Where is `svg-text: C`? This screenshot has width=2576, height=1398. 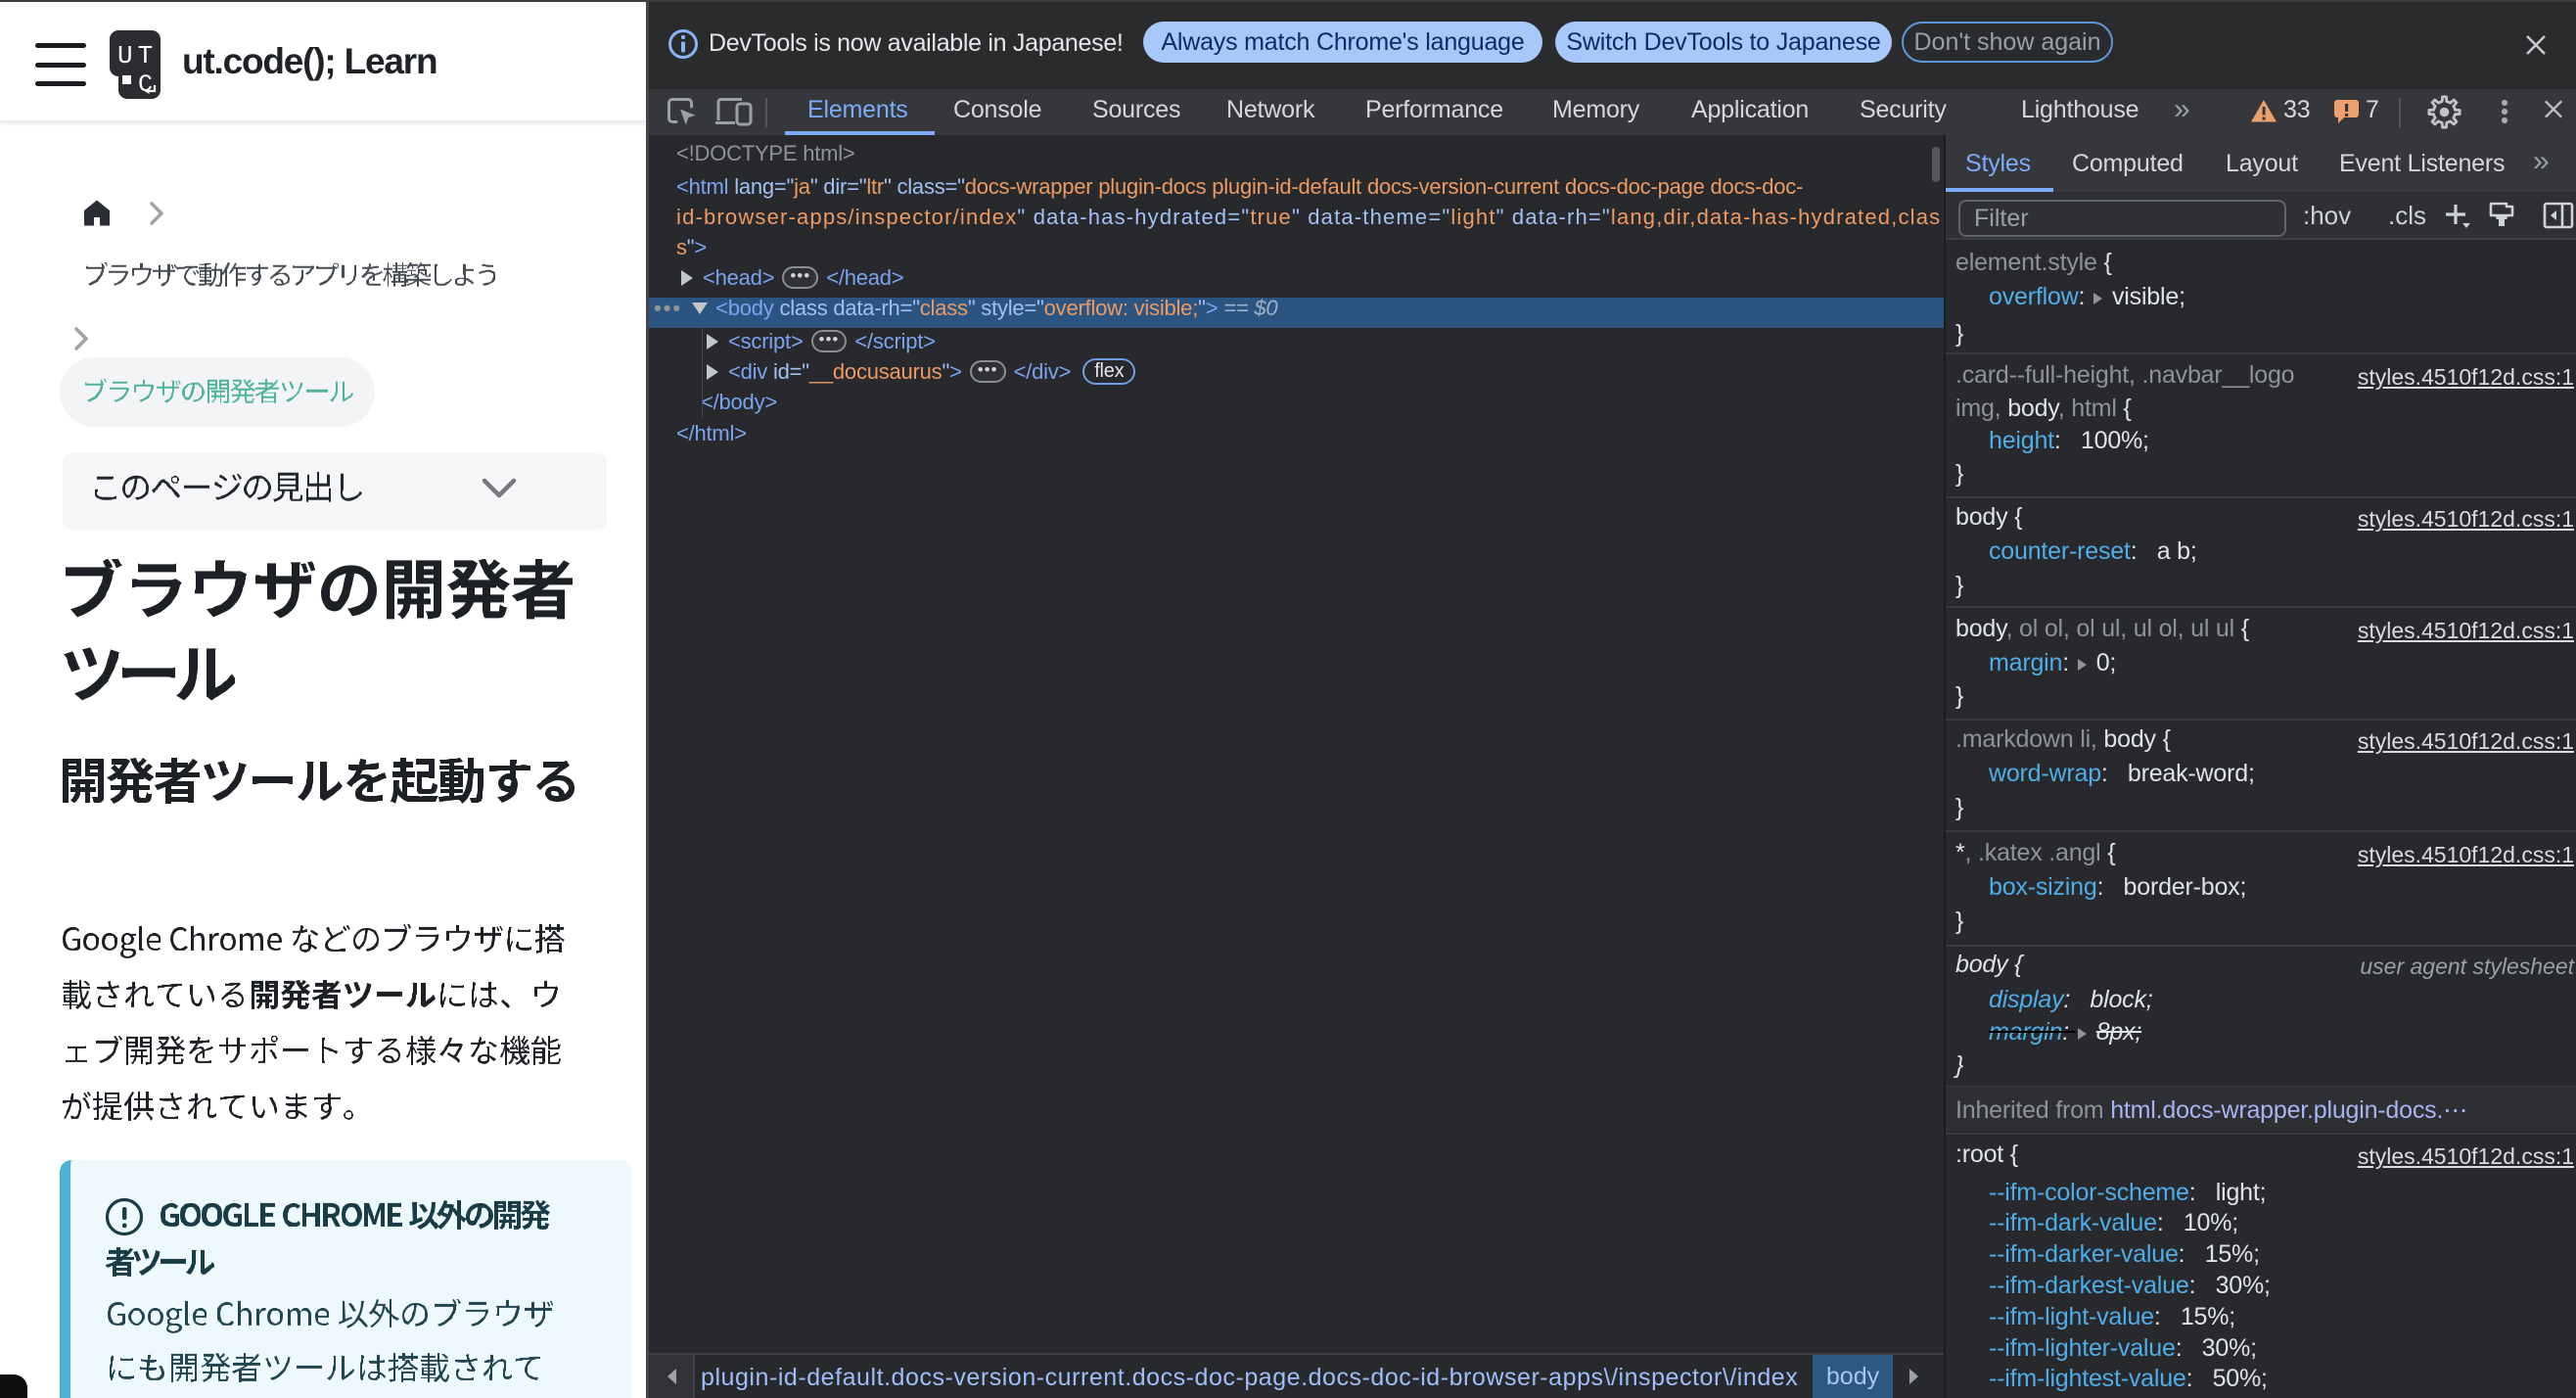
svg-text: C is located at coordinates (145, 84).